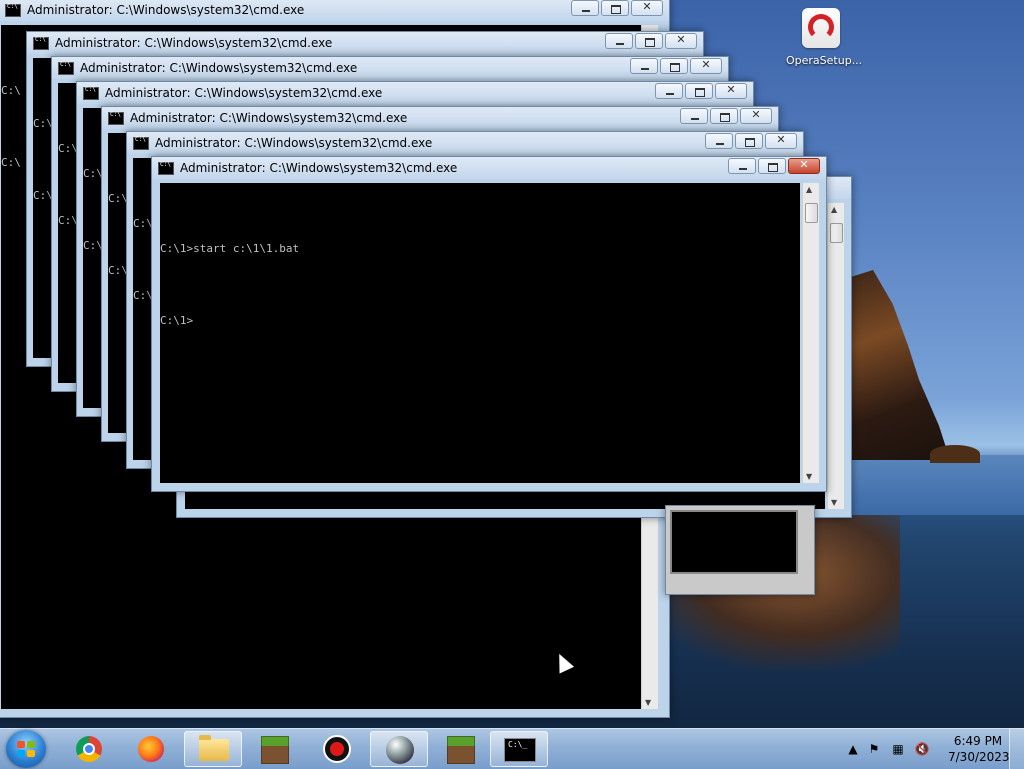  I want to click on record-icon, so click(337, 749).